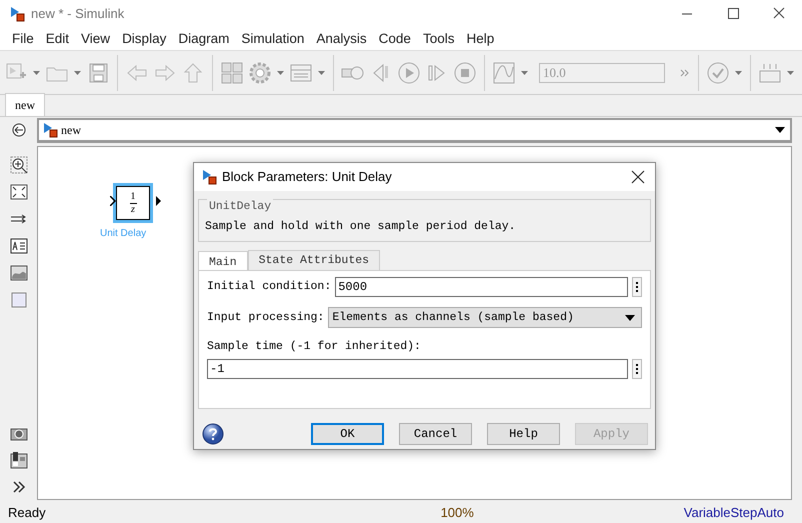 The height and width of the screenshot is (523, 802). I want to click on text-field: 5000, so click(481, 287).